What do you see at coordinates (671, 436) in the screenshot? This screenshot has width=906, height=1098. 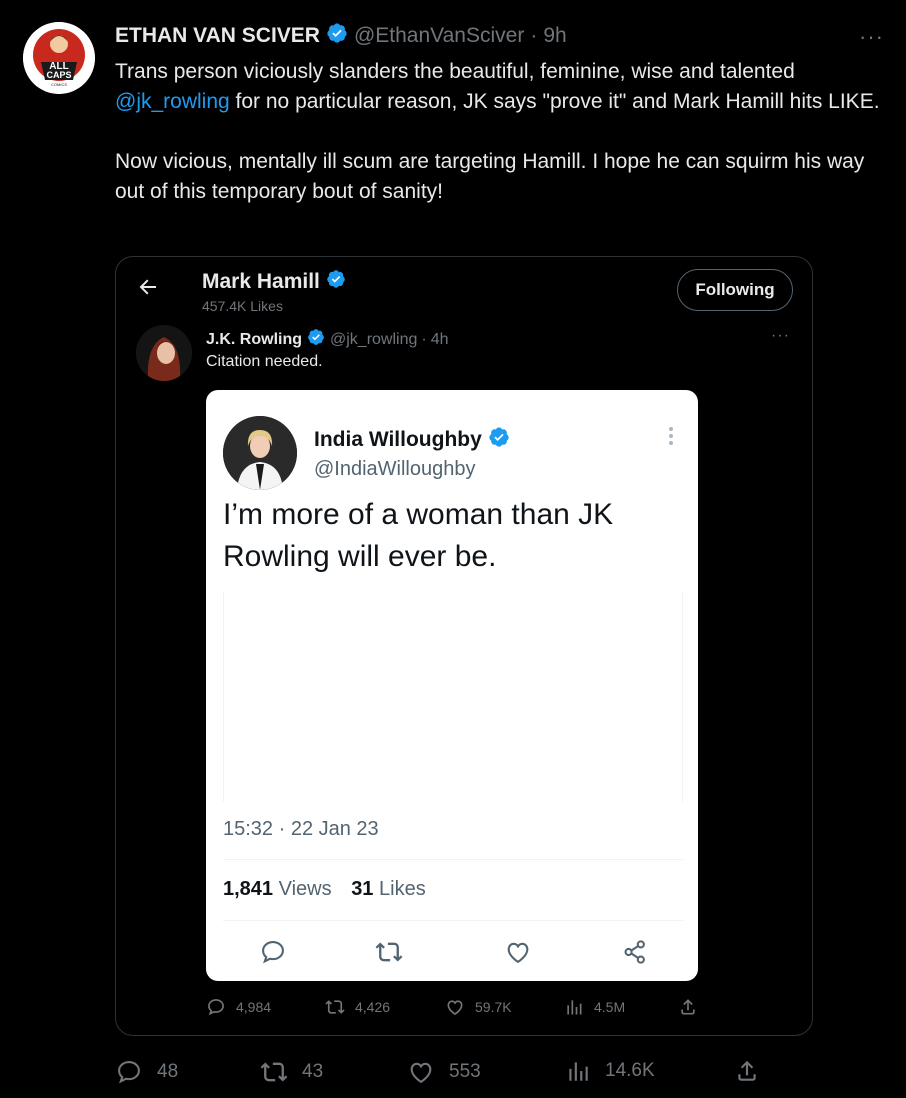 I see `vertical-more-icon` at bounding box center [671, 436].